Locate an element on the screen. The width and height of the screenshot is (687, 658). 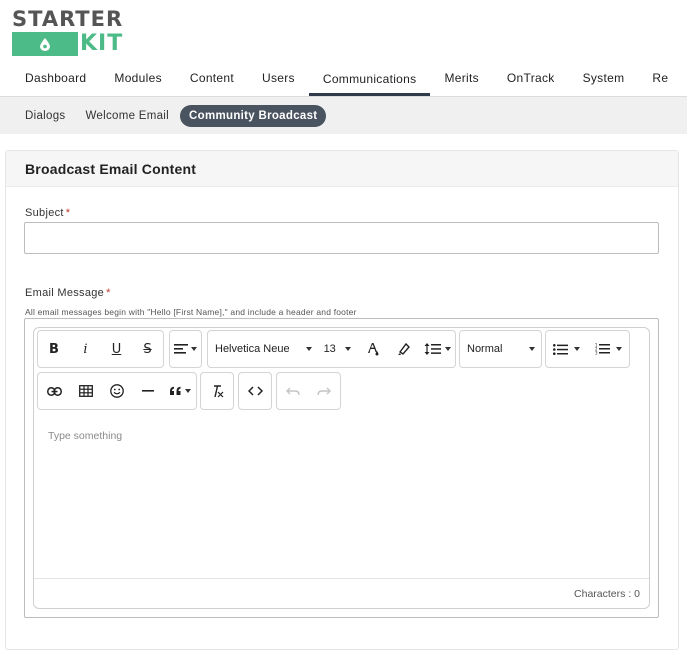
list-group: 123 is located at coordinates (587, 349).